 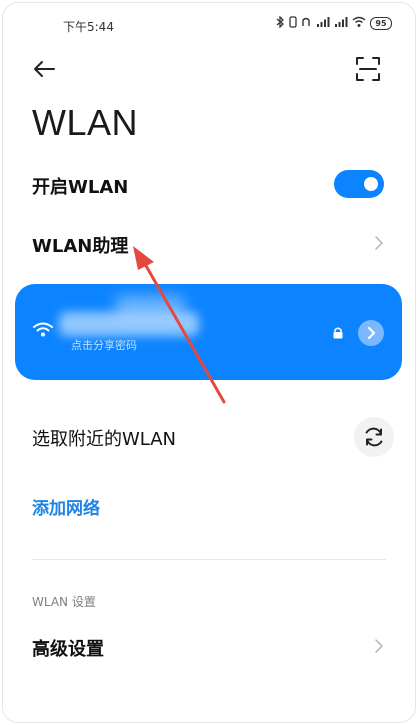 What do you see at coordinates (381, 23) in the screenshot?
I see `battery-icon: 95` at bounding box center [381, 23].